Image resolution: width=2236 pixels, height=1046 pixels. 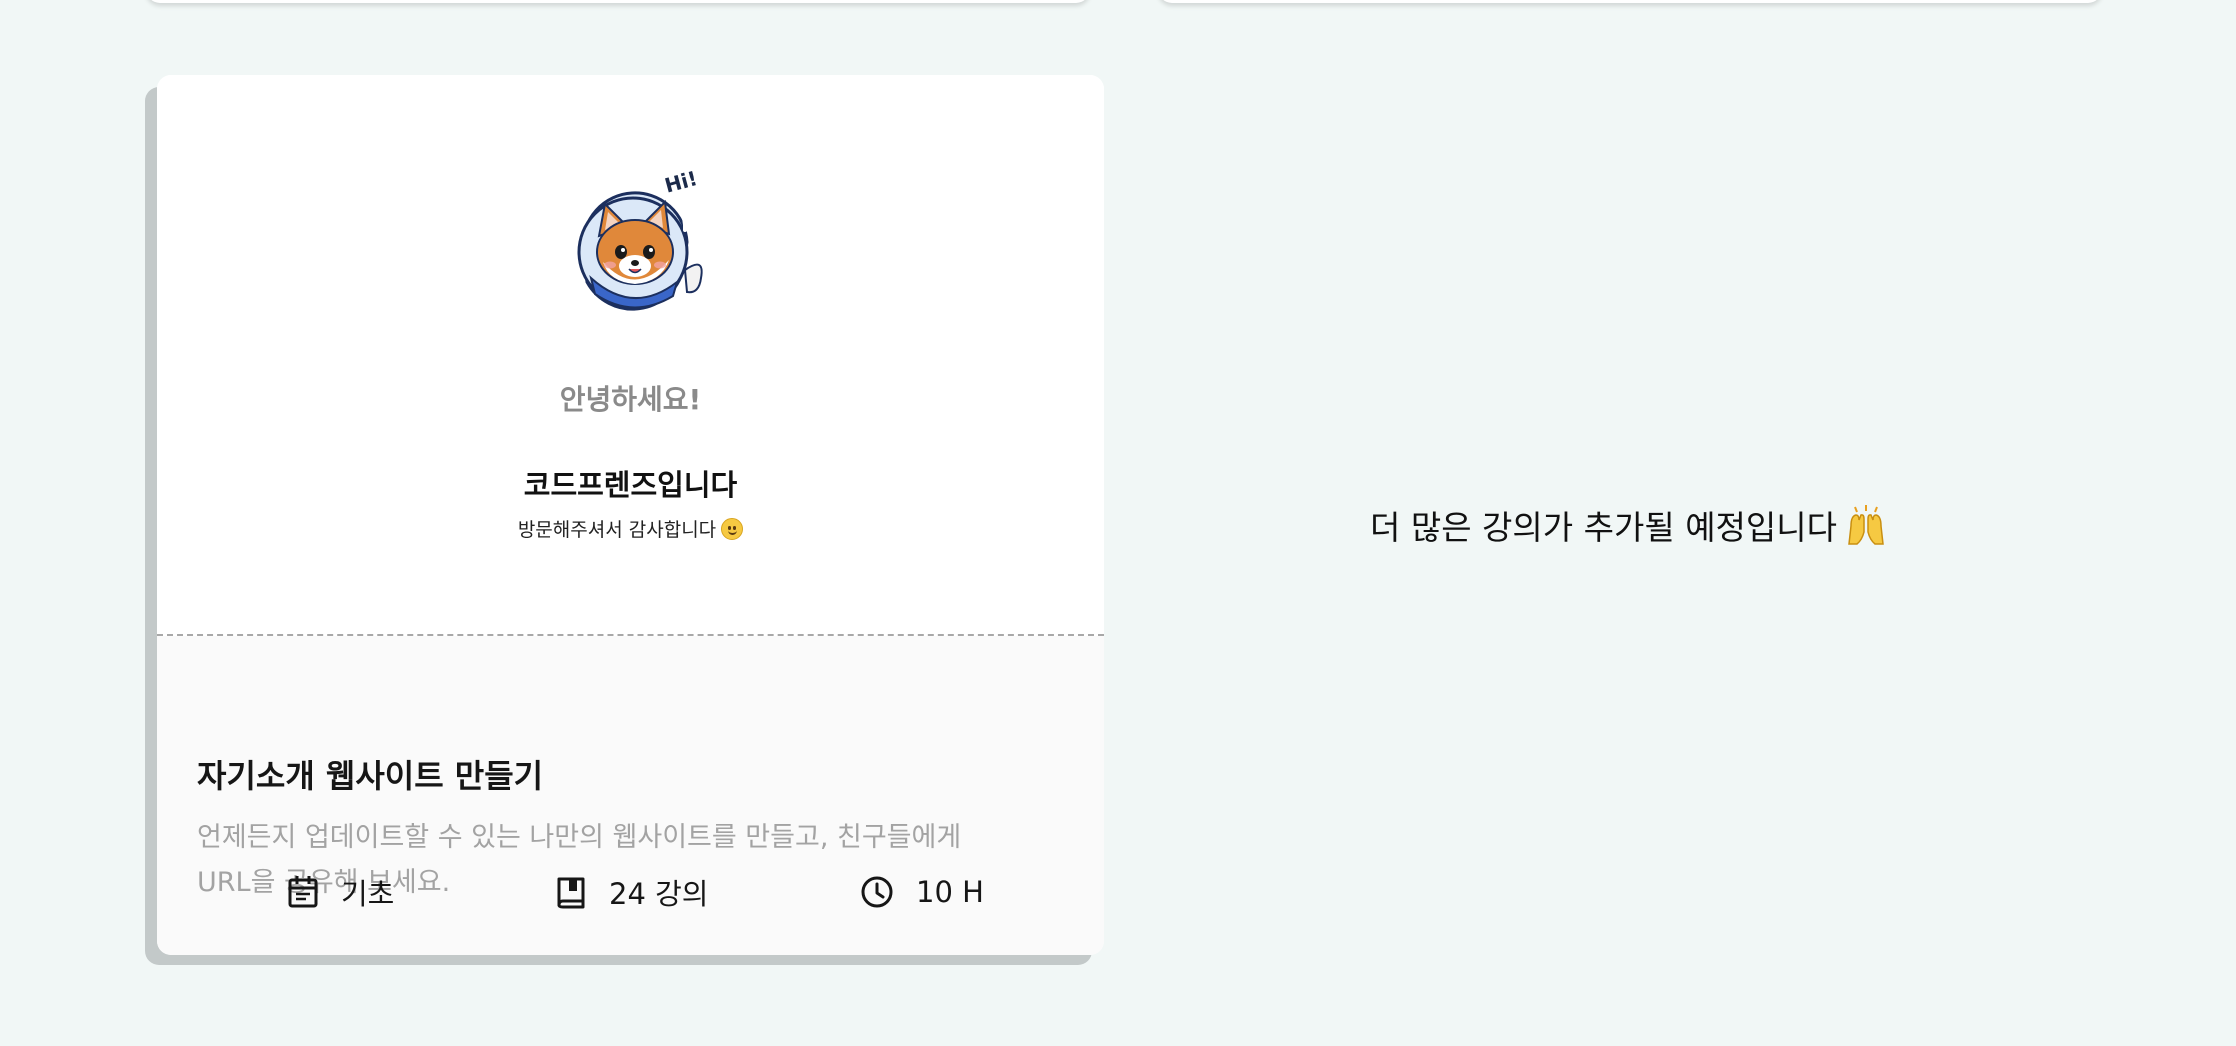 What do you see at coordinates (1603, 527) in the screenshot?
I see `coming-soon-text: 더 많은 강의가 추가될 예정입니다` at bounding box center [1603, 527].